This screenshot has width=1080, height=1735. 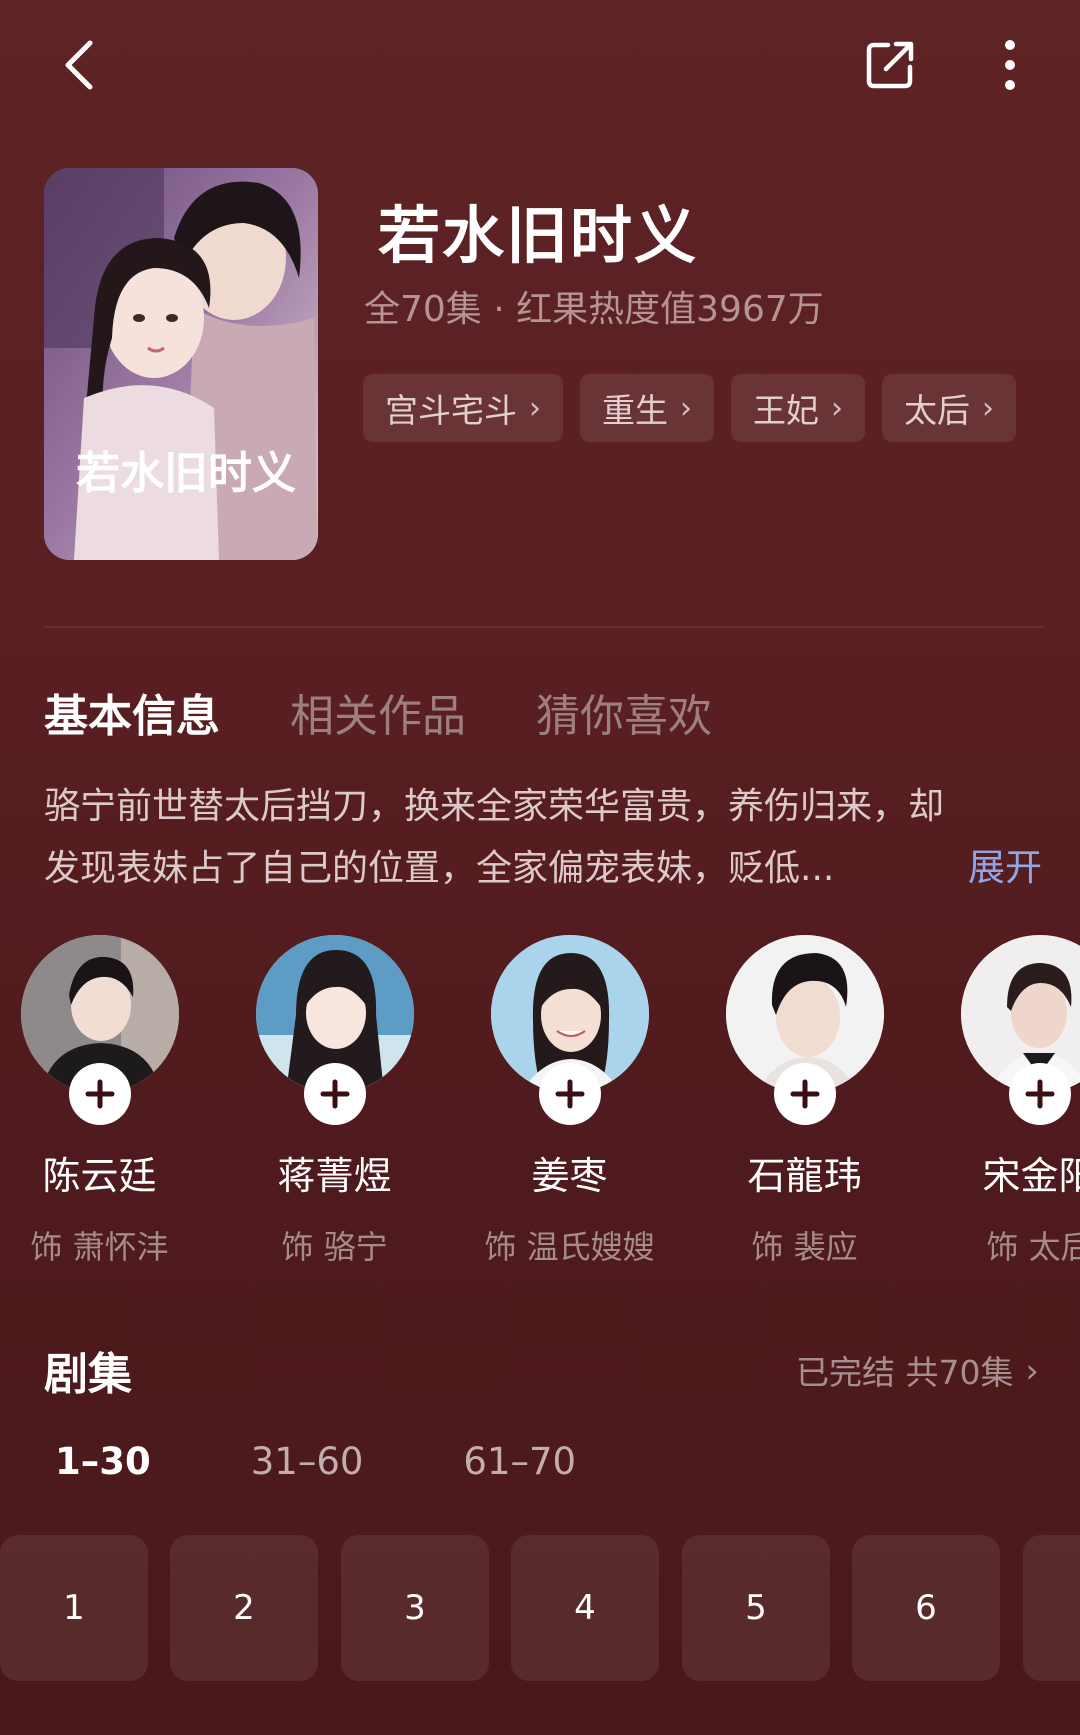 I want to click on cast-member: 陈云廷 饰 萧怀沣, so click(x=108, y=1100).